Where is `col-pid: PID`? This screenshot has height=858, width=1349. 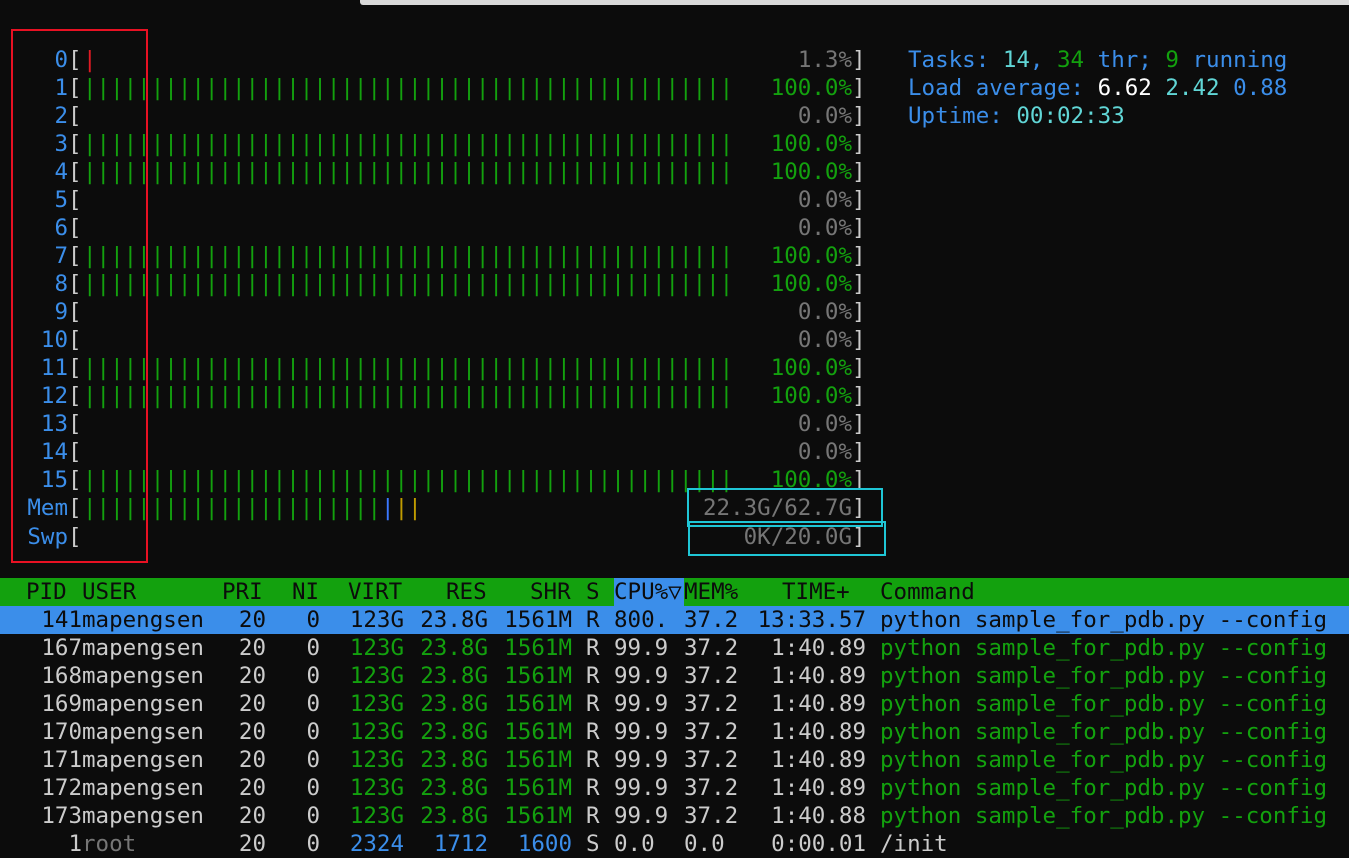 col-pid: PID is located at coordinates (46, 592).